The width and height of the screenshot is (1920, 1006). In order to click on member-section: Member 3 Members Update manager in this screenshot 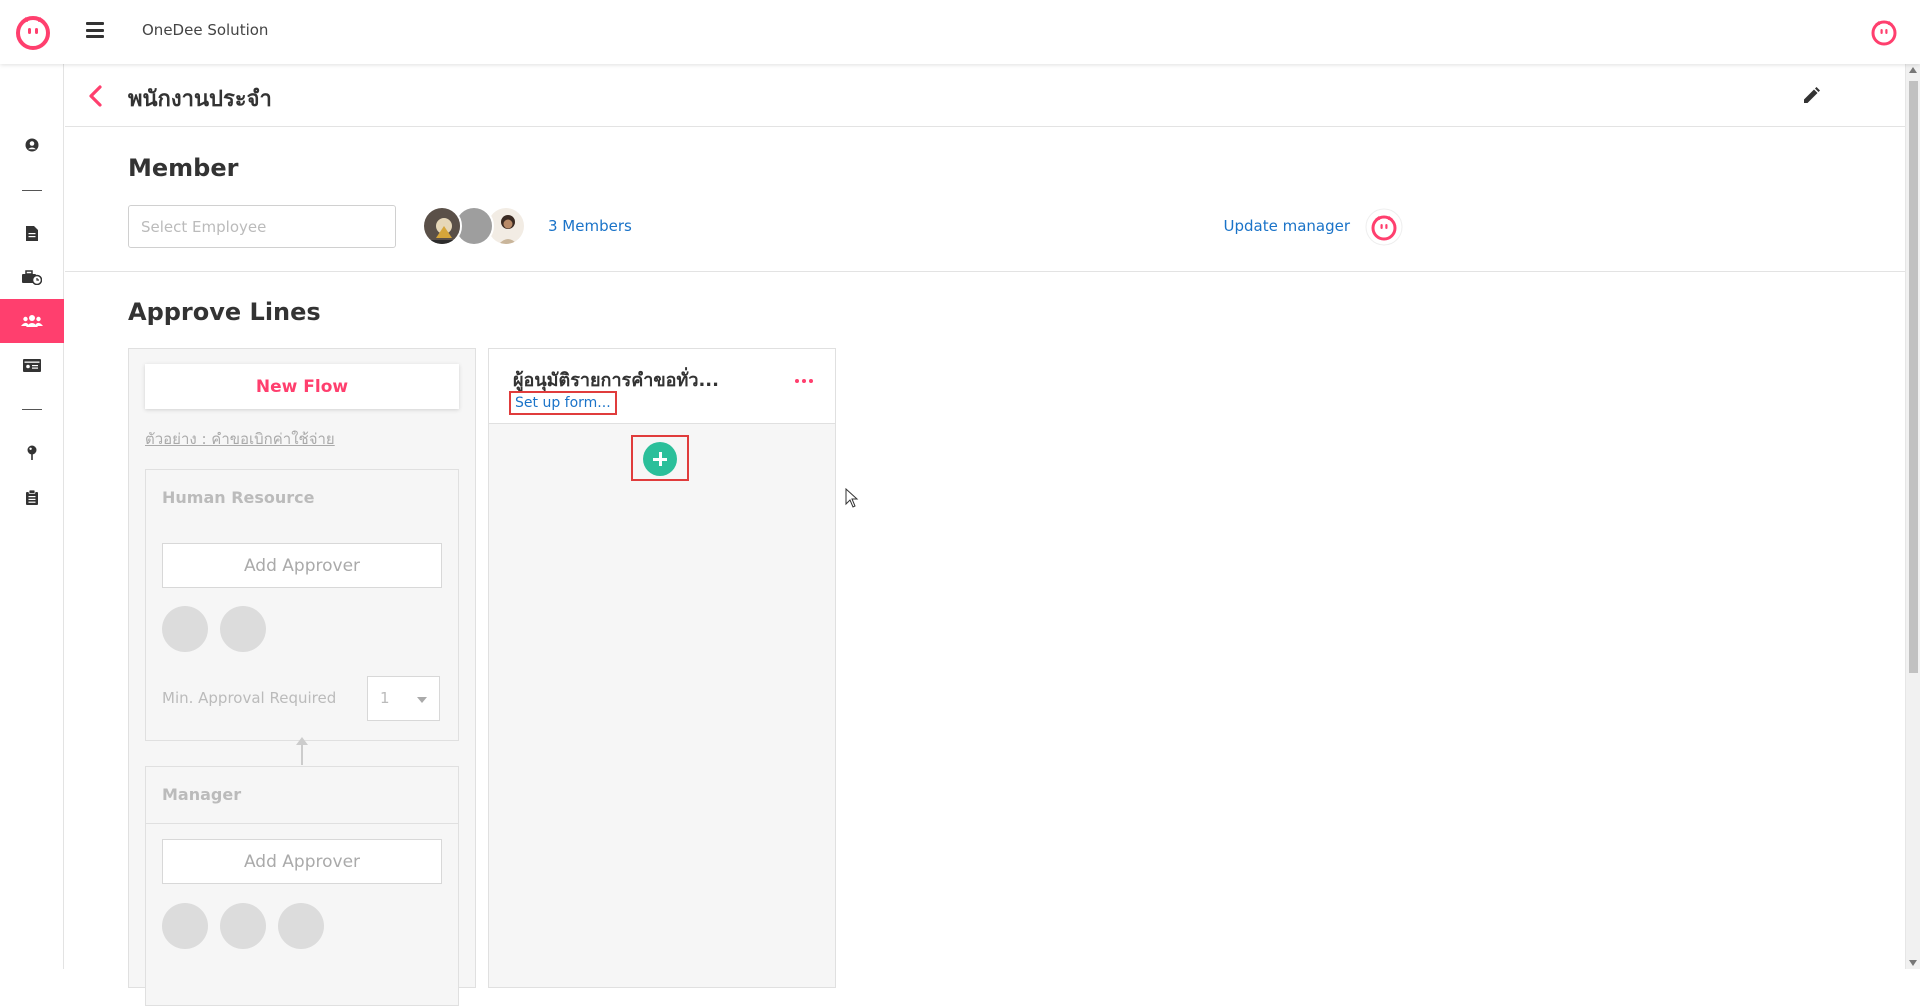, I will do `click(985, 199)`.